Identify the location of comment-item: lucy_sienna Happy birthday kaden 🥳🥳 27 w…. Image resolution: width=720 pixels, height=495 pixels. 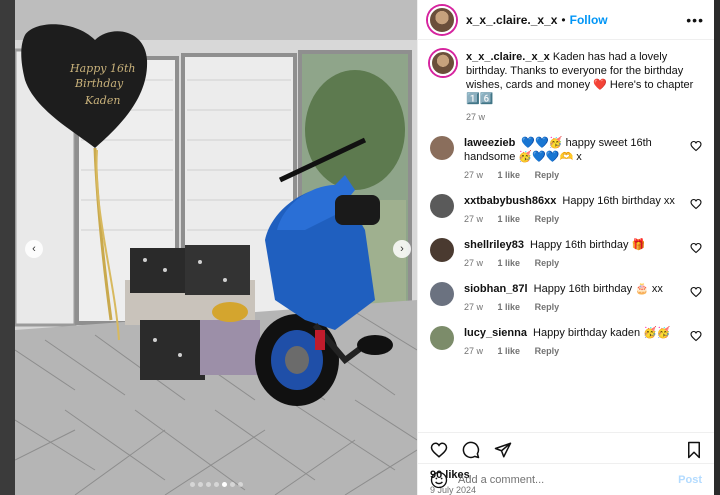
(566, 341).